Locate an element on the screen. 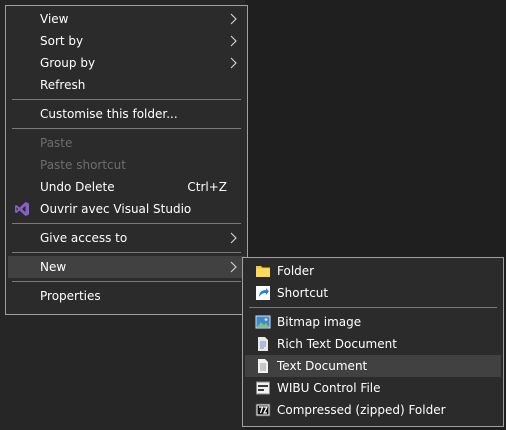  new-item-text-document: Text Document is located at coordinates (373, 366).